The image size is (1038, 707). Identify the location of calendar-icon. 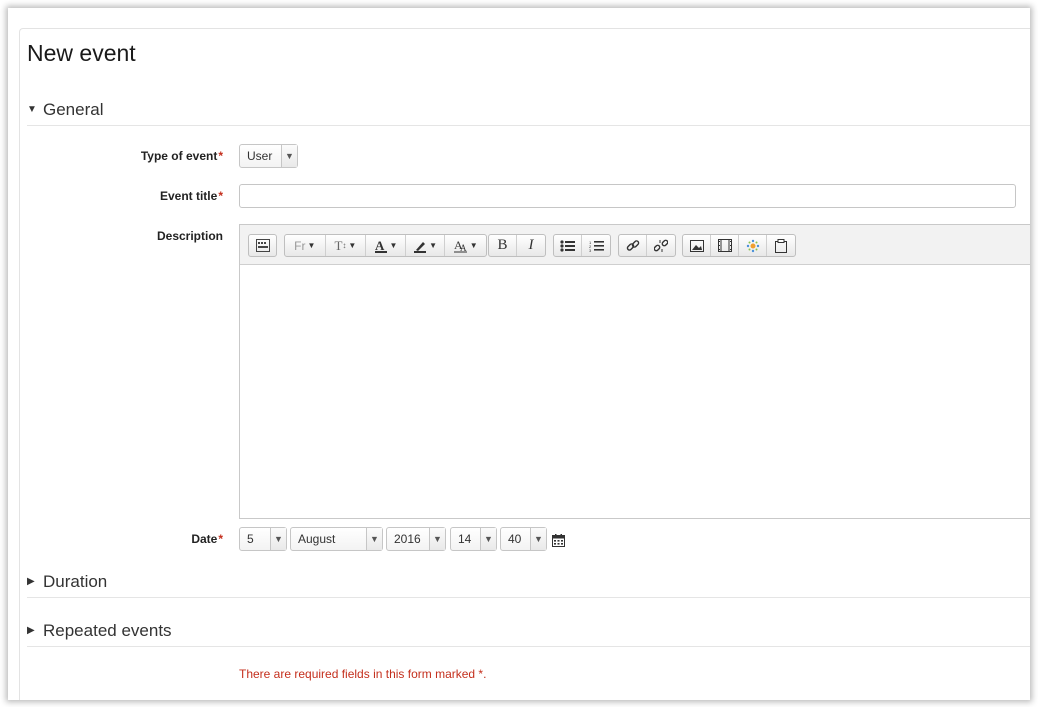
(558, 540).